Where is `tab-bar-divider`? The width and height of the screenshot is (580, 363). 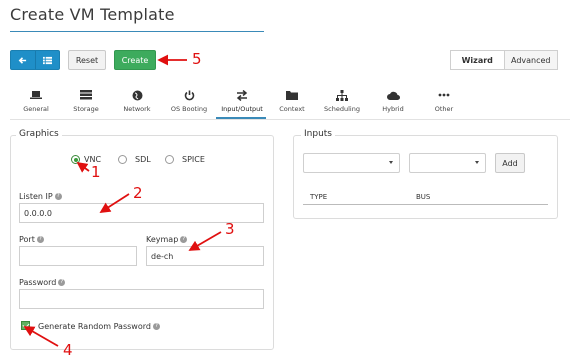
tab-bar-divider is located at coordinates (290, 119).